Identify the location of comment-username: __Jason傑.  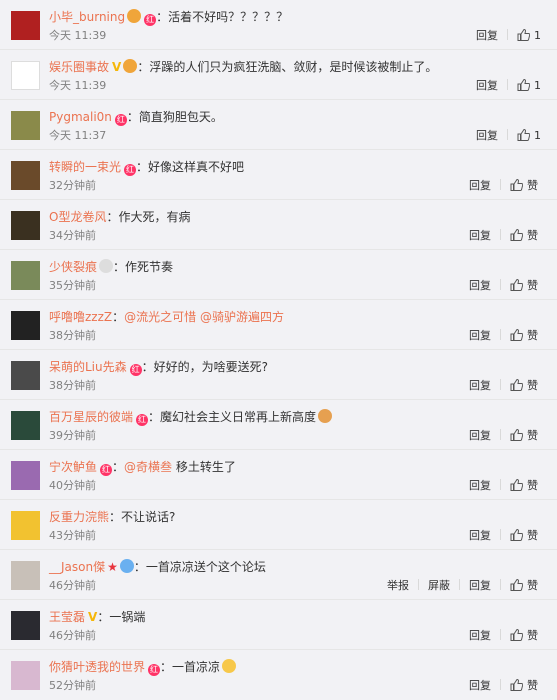
(77, 567).